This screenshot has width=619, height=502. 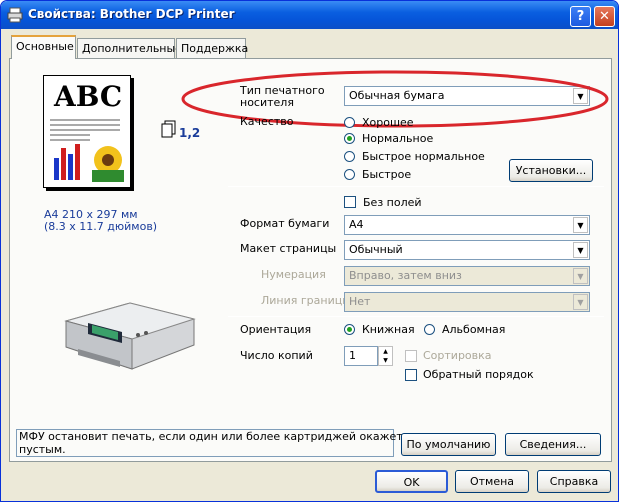 I want to click on quality-option-fast-normal: Быстрое нормальное, so click(x=423, y=156).